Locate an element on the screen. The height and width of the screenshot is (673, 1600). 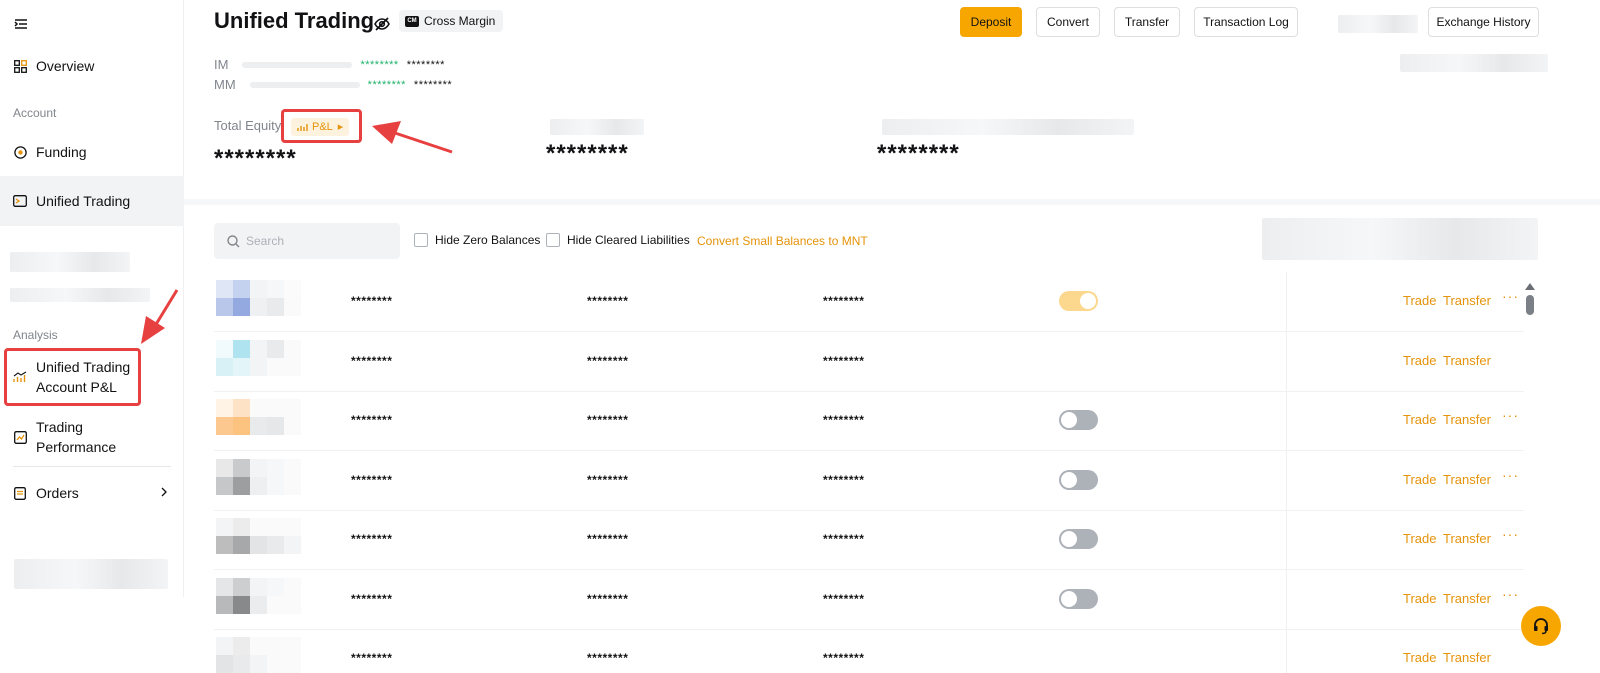
support-chat-button is located at coordinates (1541, 626).